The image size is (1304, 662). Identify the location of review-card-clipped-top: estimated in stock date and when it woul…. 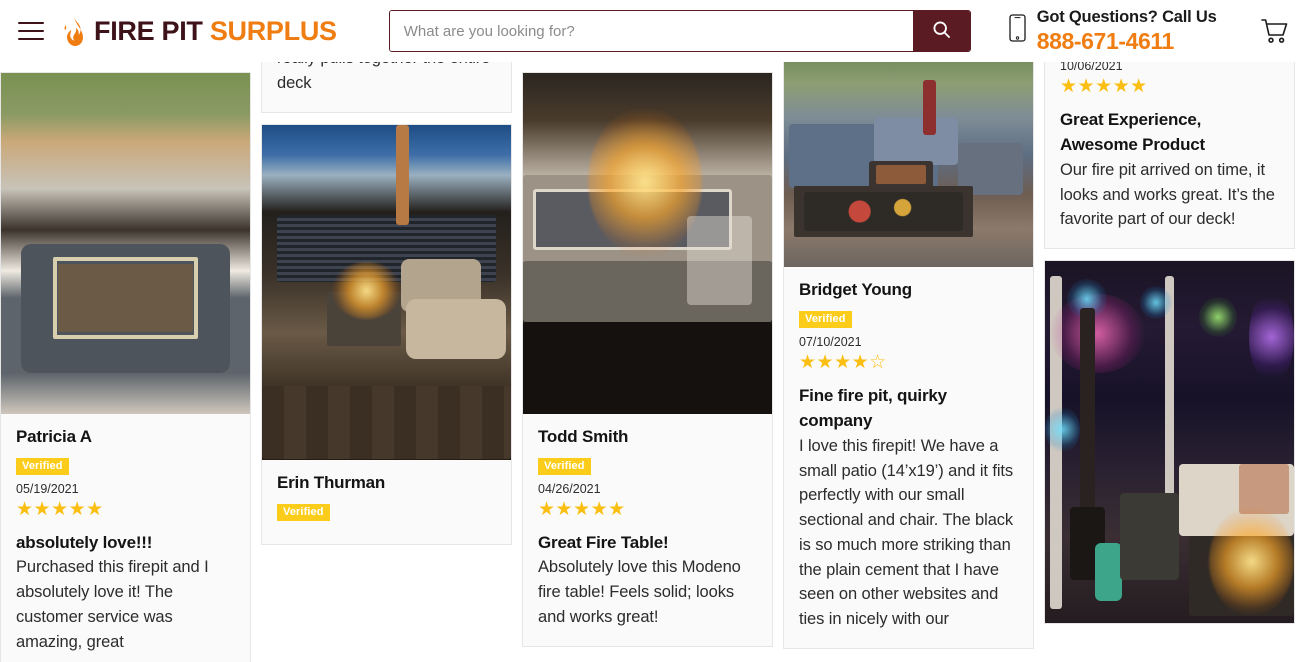
(386, 87).